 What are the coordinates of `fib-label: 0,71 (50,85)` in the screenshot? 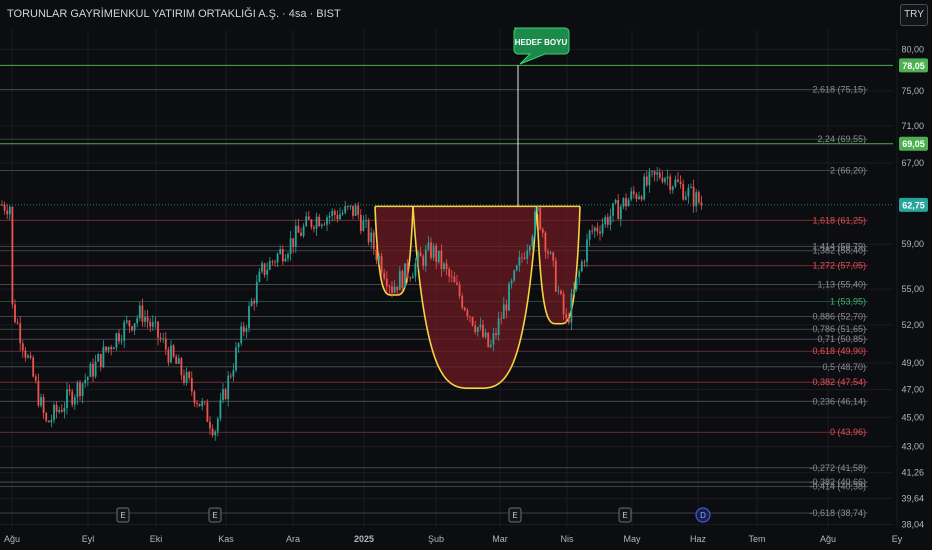 It's located at (841, 339).